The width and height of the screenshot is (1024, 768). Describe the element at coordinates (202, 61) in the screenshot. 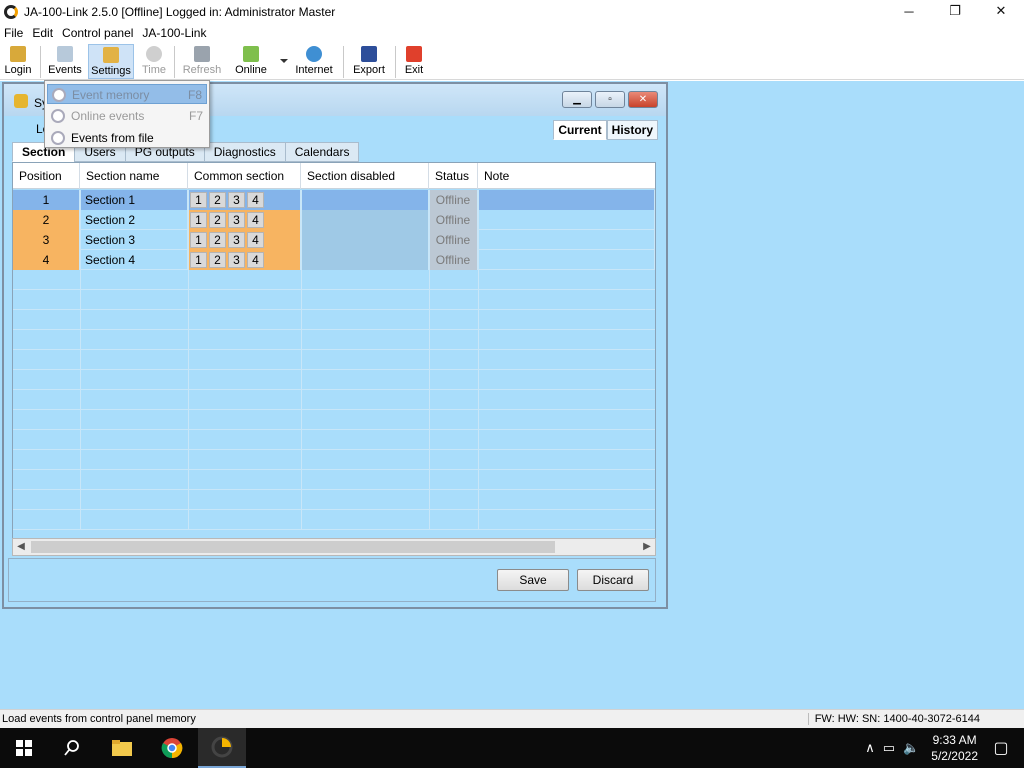

I see `refresh-button: Refresh` at that location.